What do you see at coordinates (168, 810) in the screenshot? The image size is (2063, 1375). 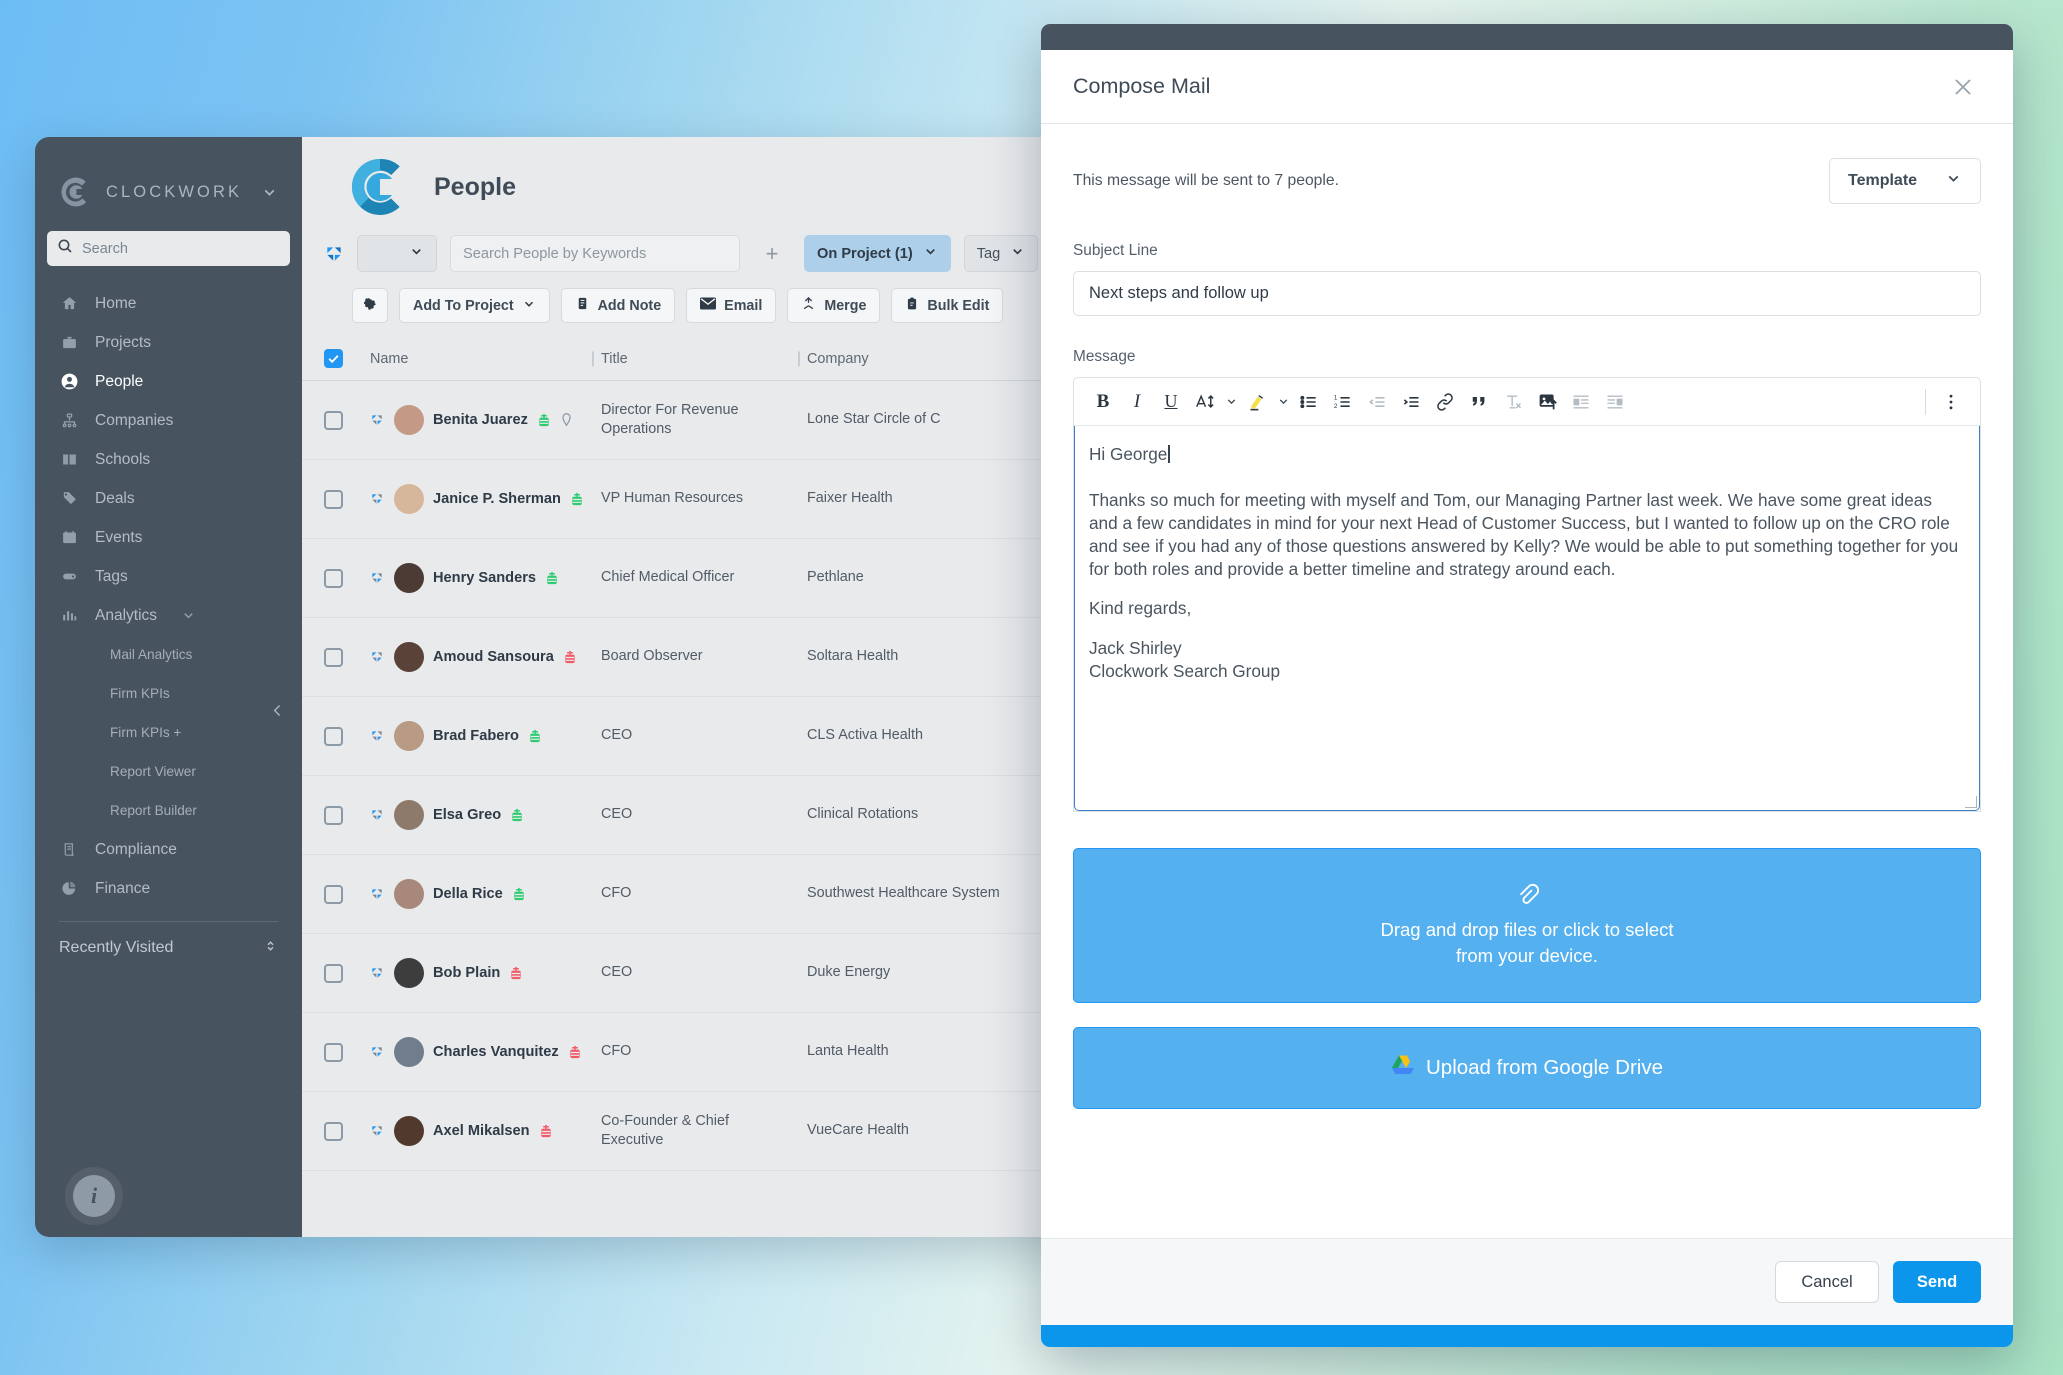 I see `sidebar-subitem-report-builder: Report Builder` at bounding box center [168, 810].